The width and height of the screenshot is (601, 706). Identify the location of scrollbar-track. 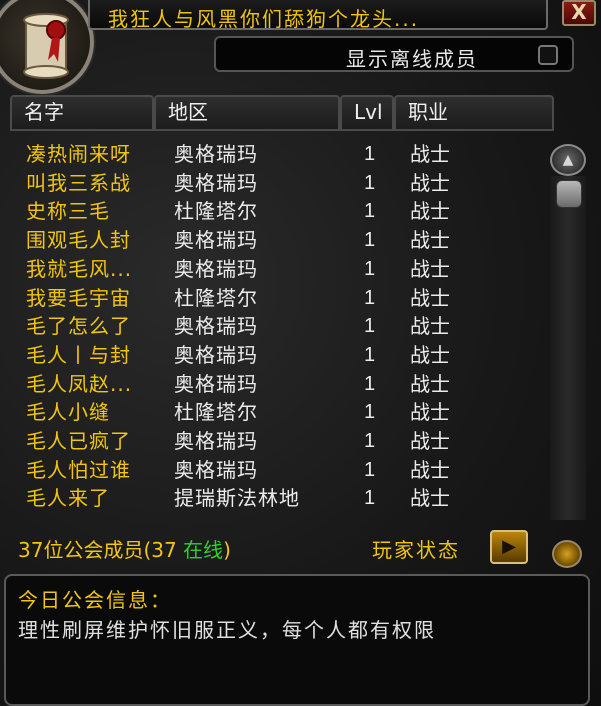
(568, 348).